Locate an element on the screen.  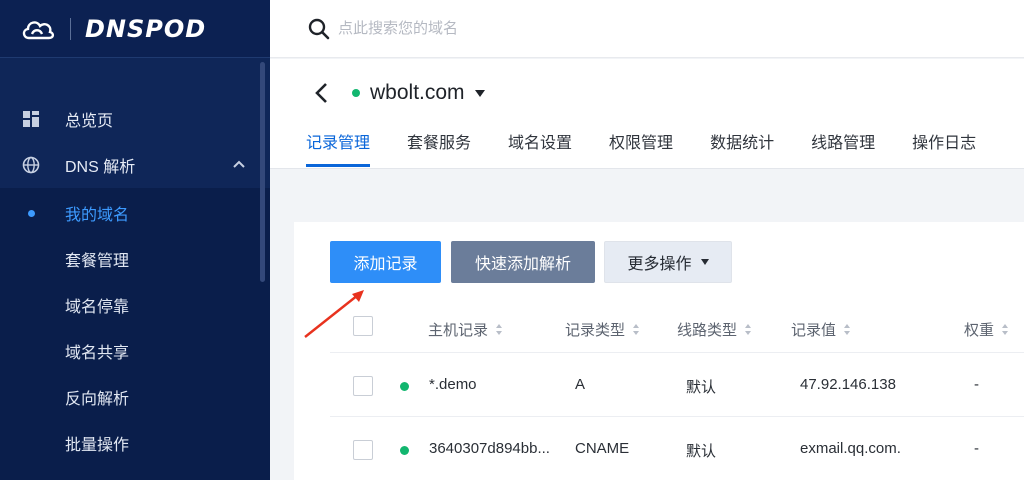
column-header-weight: 权重 is located at coordinates (986, 329).